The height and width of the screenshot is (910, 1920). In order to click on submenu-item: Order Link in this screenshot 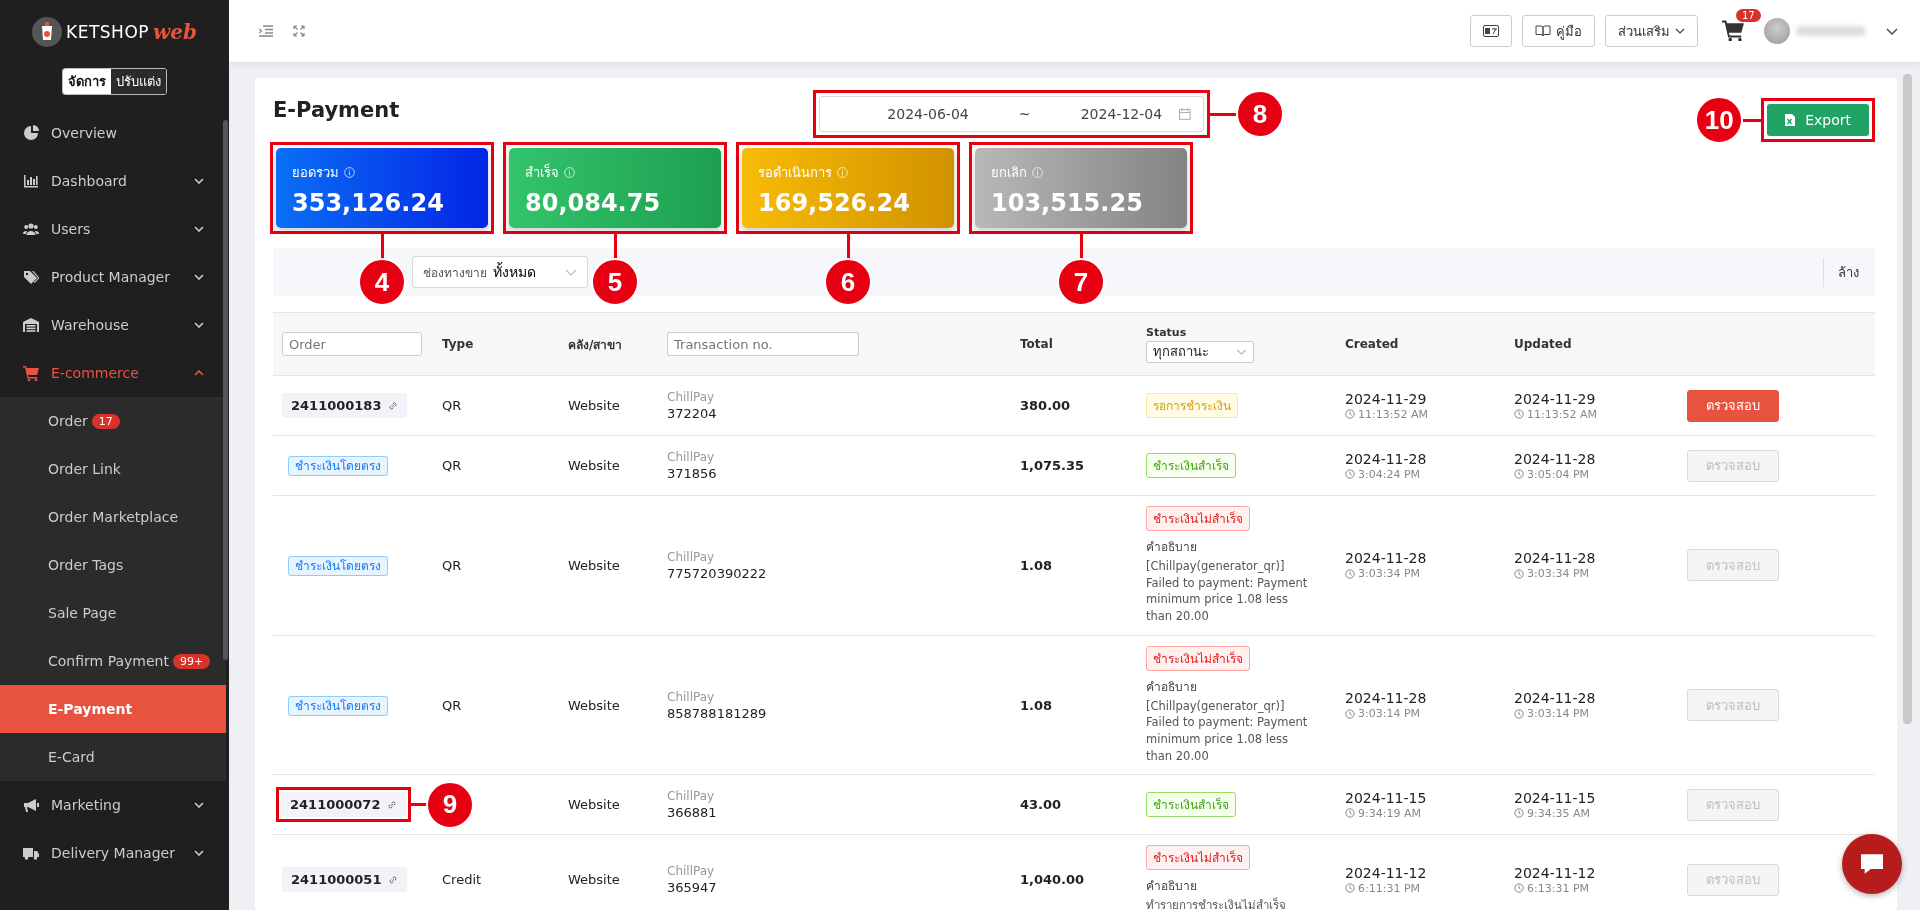, I will do `click(113, 469)`.